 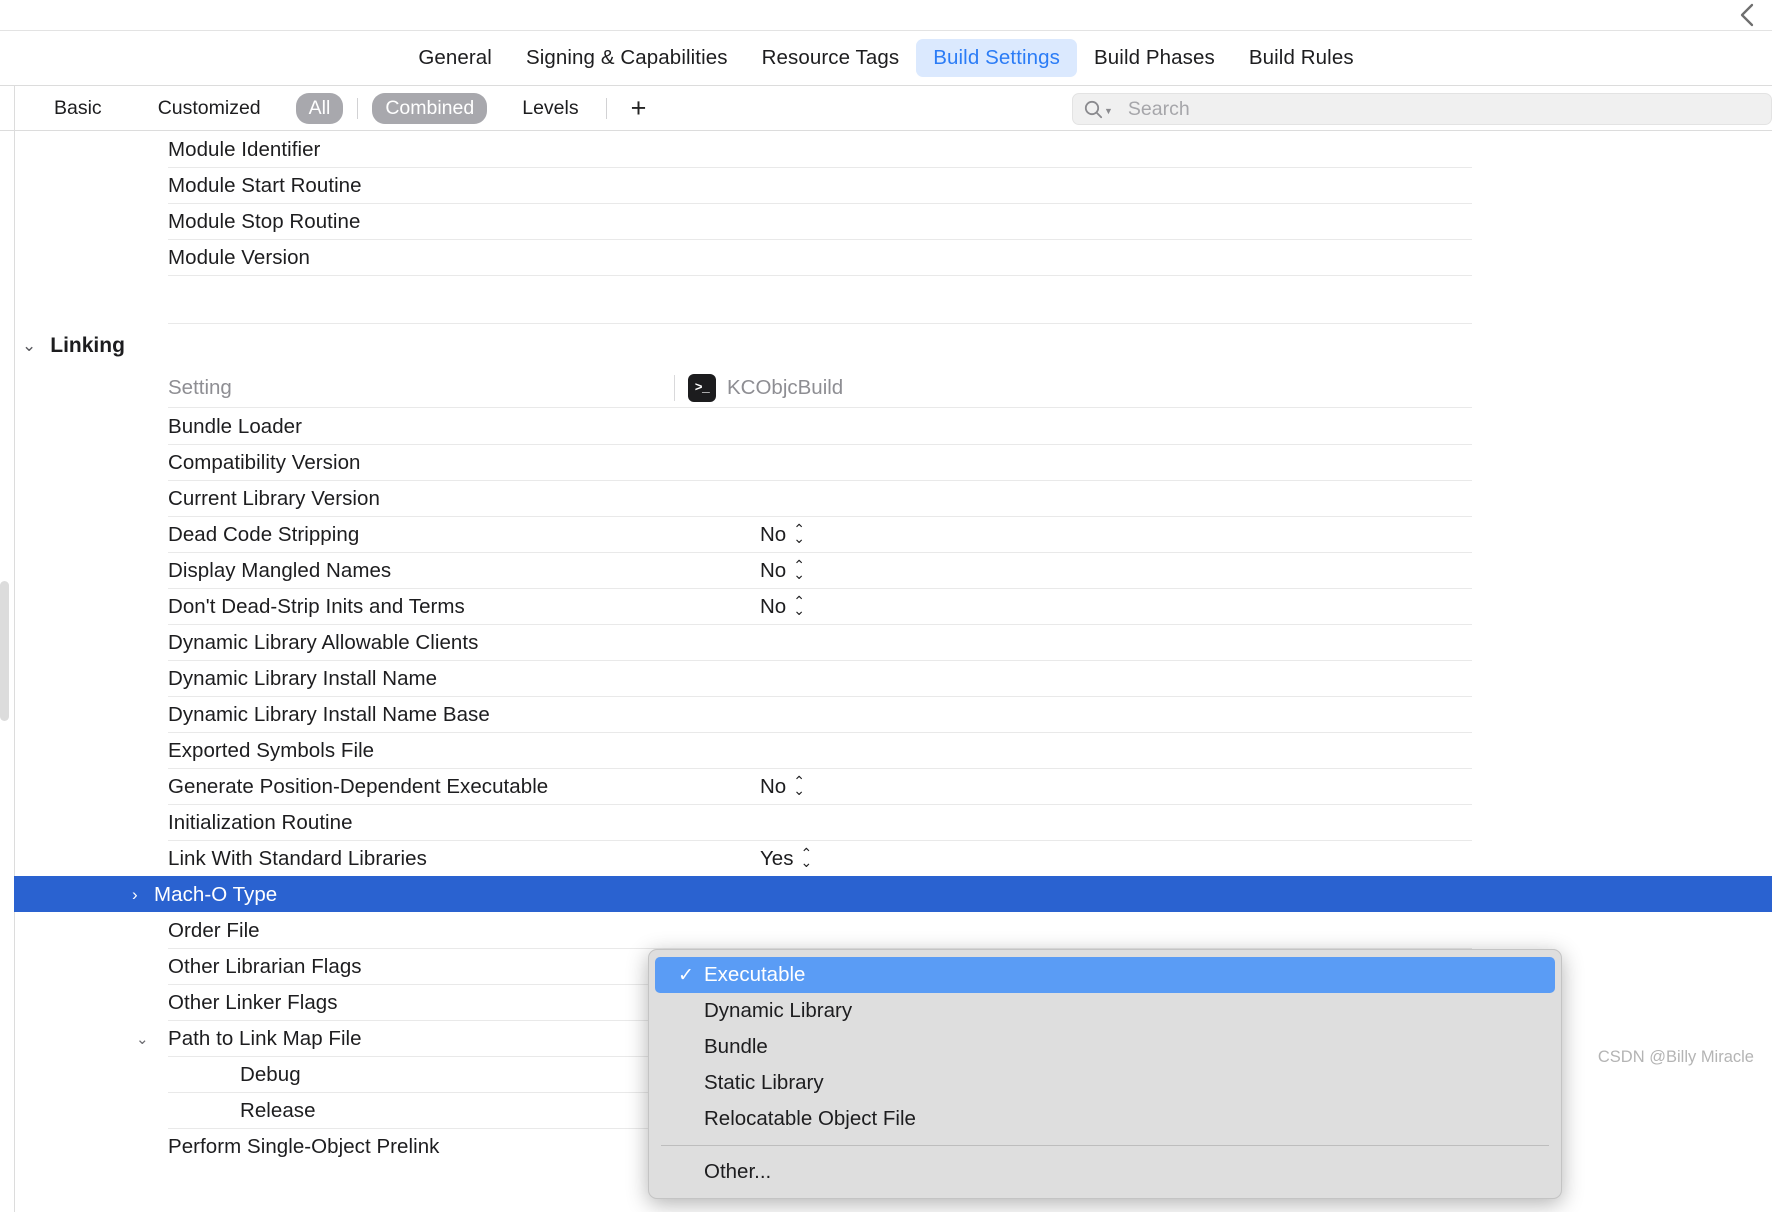 I want to click on setting-name: Module Version, so click(x=239, y=257).